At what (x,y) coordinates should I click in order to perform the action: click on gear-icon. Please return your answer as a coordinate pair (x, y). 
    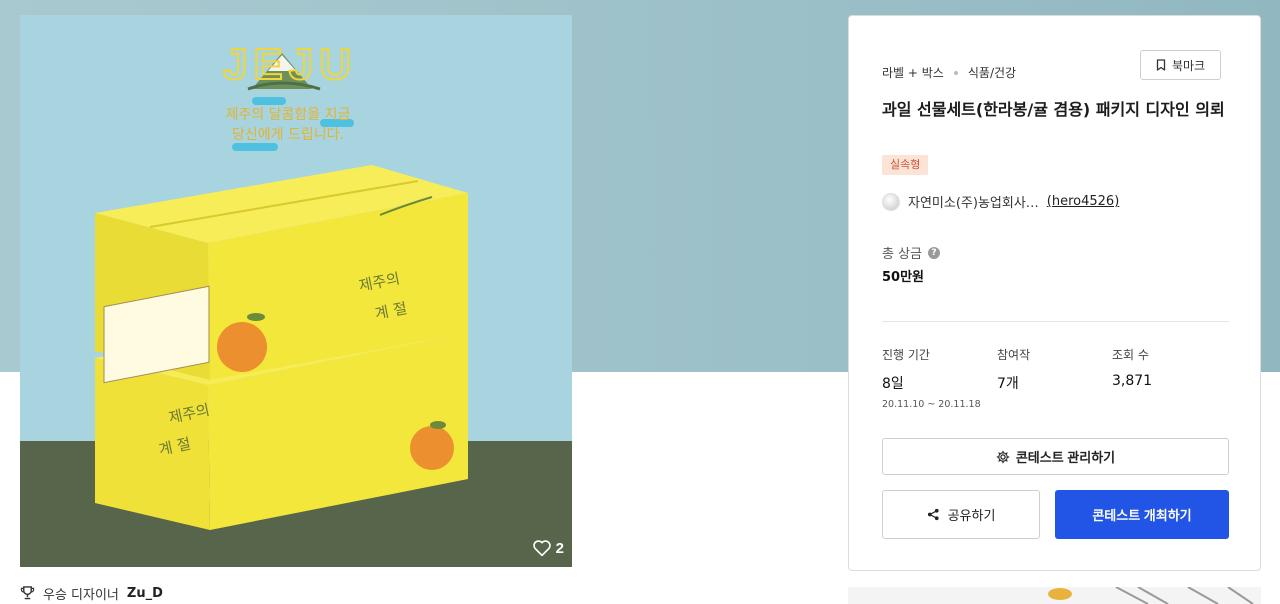
    Looking at the image, I should click on (1003, 456).